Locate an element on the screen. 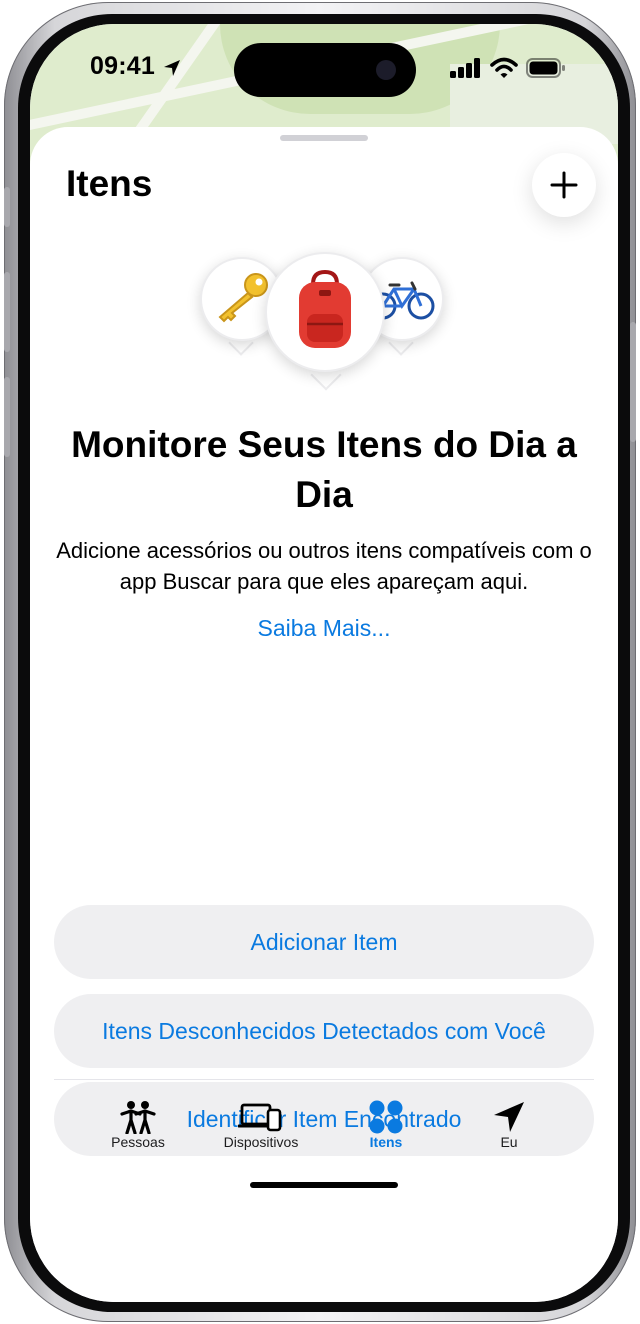 Image resolution: width=640 pixels, height=1324 pixels. cellular-signal-icon is located at coordinates (465, 68).